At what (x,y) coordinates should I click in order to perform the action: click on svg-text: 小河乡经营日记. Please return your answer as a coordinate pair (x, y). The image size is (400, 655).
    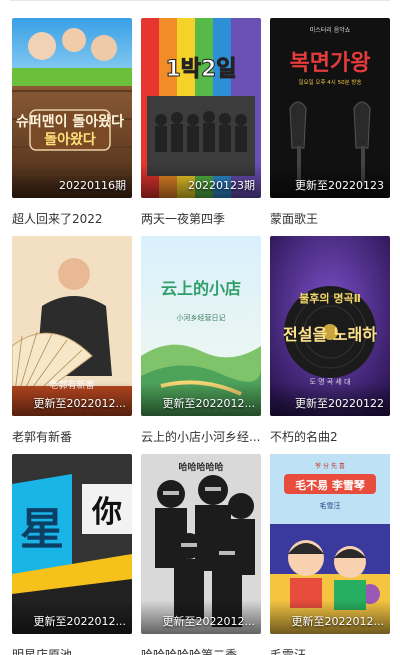
    Looking at the image, I should click on (201, 317).